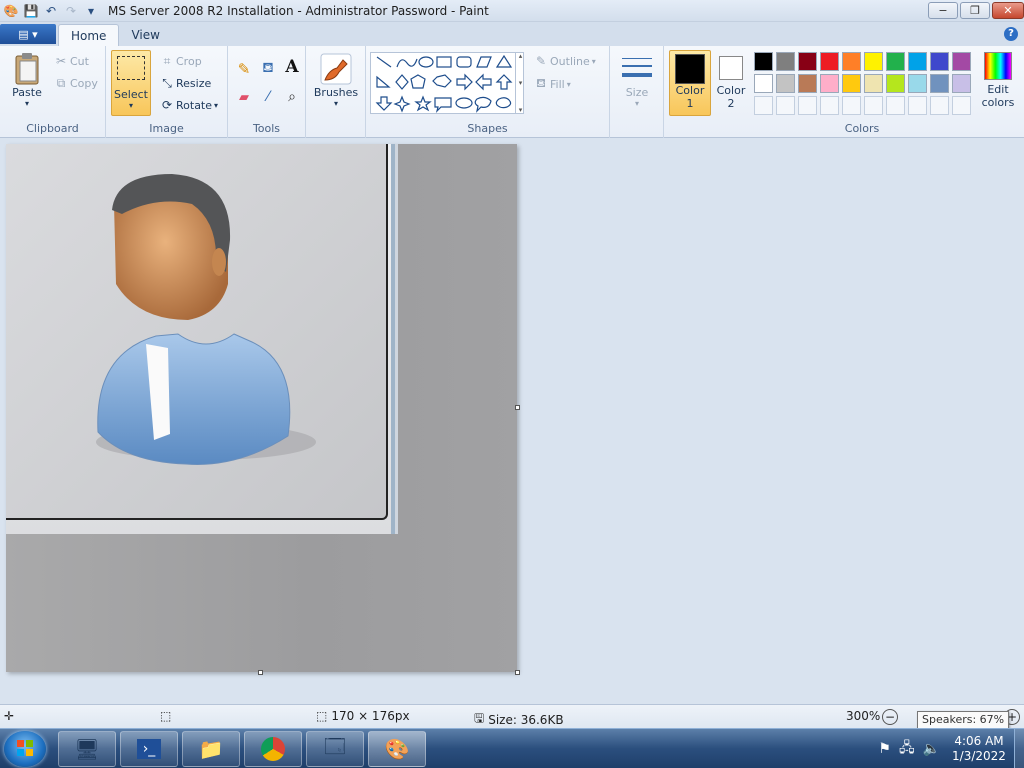  I want to click on tab-home: Home, so click(89, 35).